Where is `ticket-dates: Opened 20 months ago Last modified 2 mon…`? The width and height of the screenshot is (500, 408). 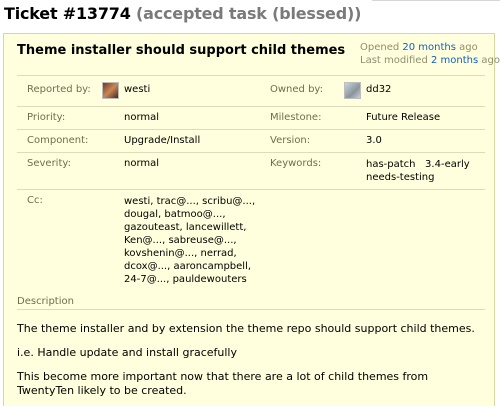 ticket-dates: Opened 20 months ago Last modified 2 mon… is located at coordinates (430, 54).